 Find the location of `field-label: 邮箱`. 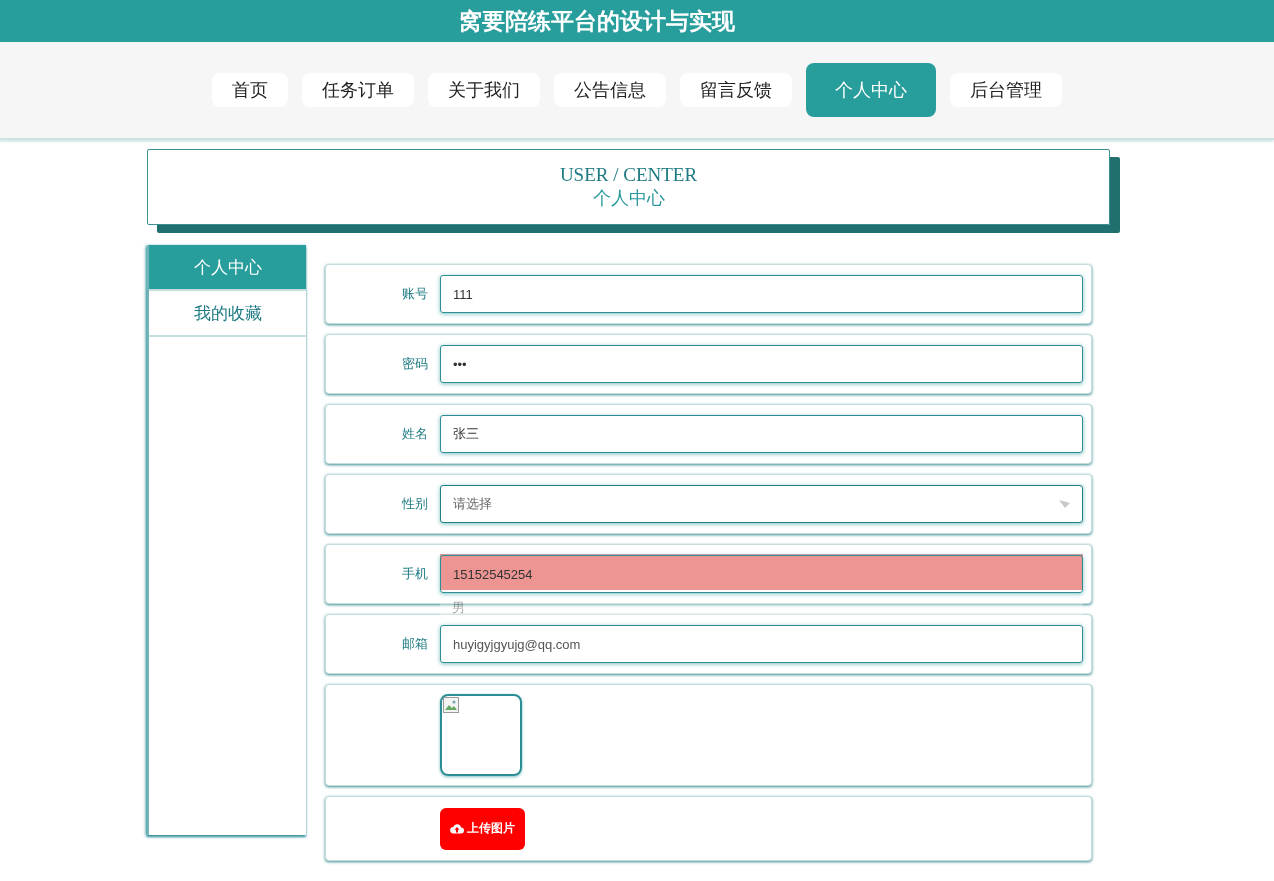

field-label: 邮箱 is located at coordinates (415, 644).